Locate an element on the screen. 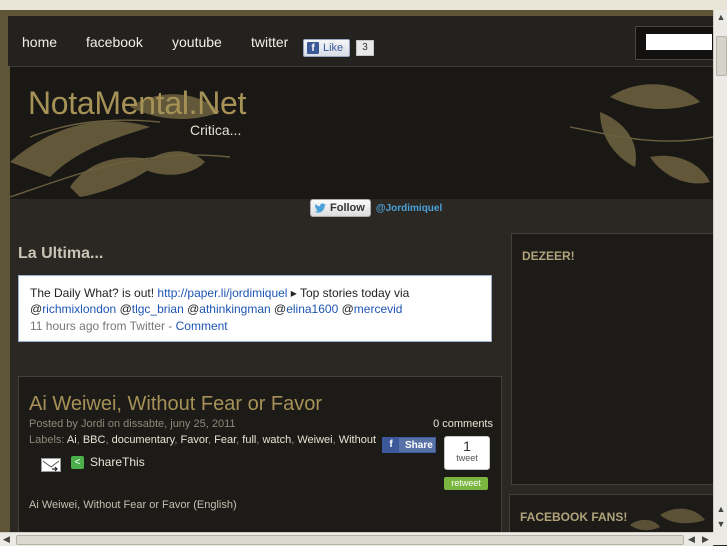  post-label-link: BBC is located at coordinates (94, 440).